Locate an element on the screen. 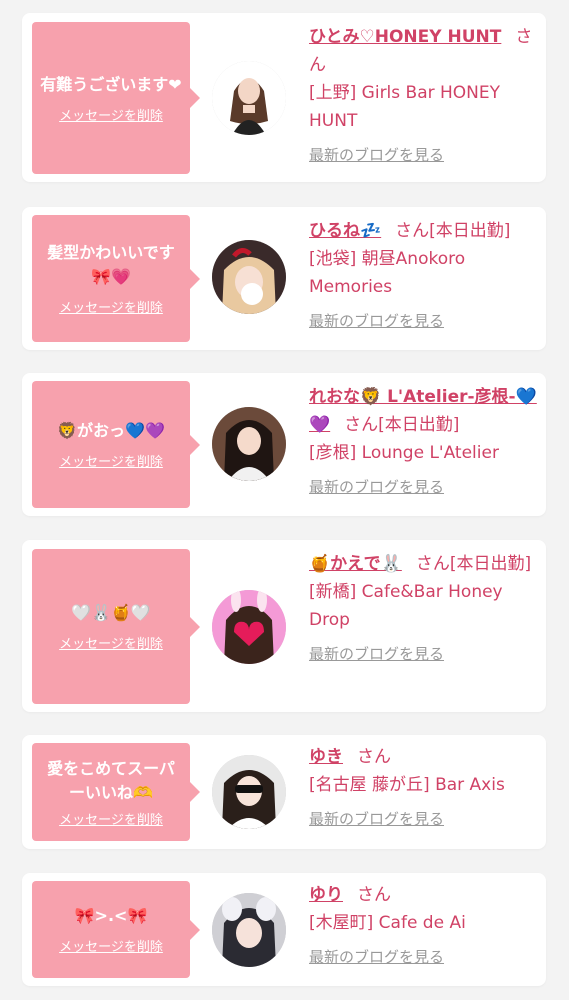 Image resolution: width=569 pixels, height=1000 pixels. shop-name: [池袋] 朝昼Anokoro Memories is located at coordinates (387, 273).